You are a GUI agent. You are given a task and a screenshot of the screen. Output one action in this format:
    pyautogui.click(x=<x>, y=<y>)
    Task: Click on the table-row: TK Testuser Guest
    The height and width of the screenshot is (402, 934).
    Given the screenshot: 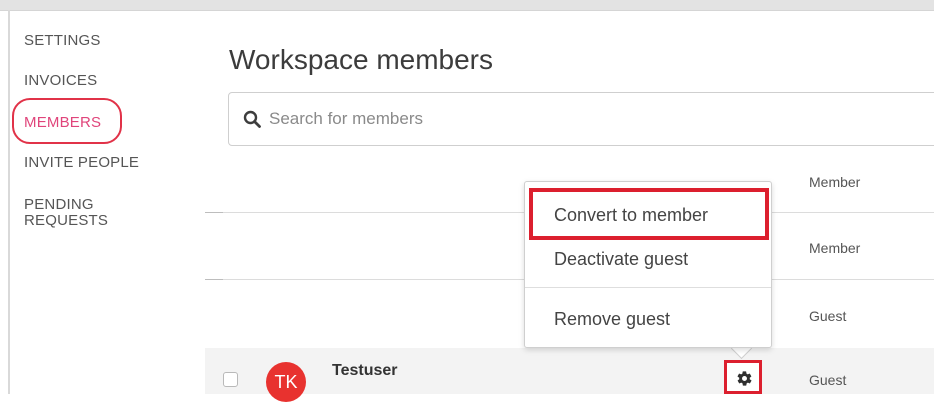 What is the action you would take?
    pyautogui.click(x=569, y=375)
    